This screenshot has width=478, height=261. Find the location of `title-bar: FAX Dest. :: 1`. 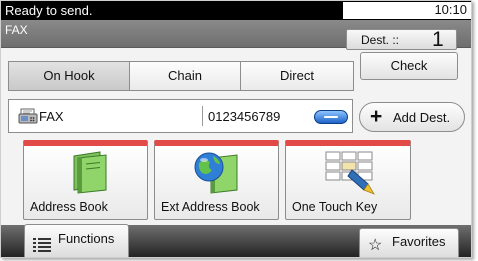

title-bar: FAX Dest. :: 1 is located at coordinates (236, 35).